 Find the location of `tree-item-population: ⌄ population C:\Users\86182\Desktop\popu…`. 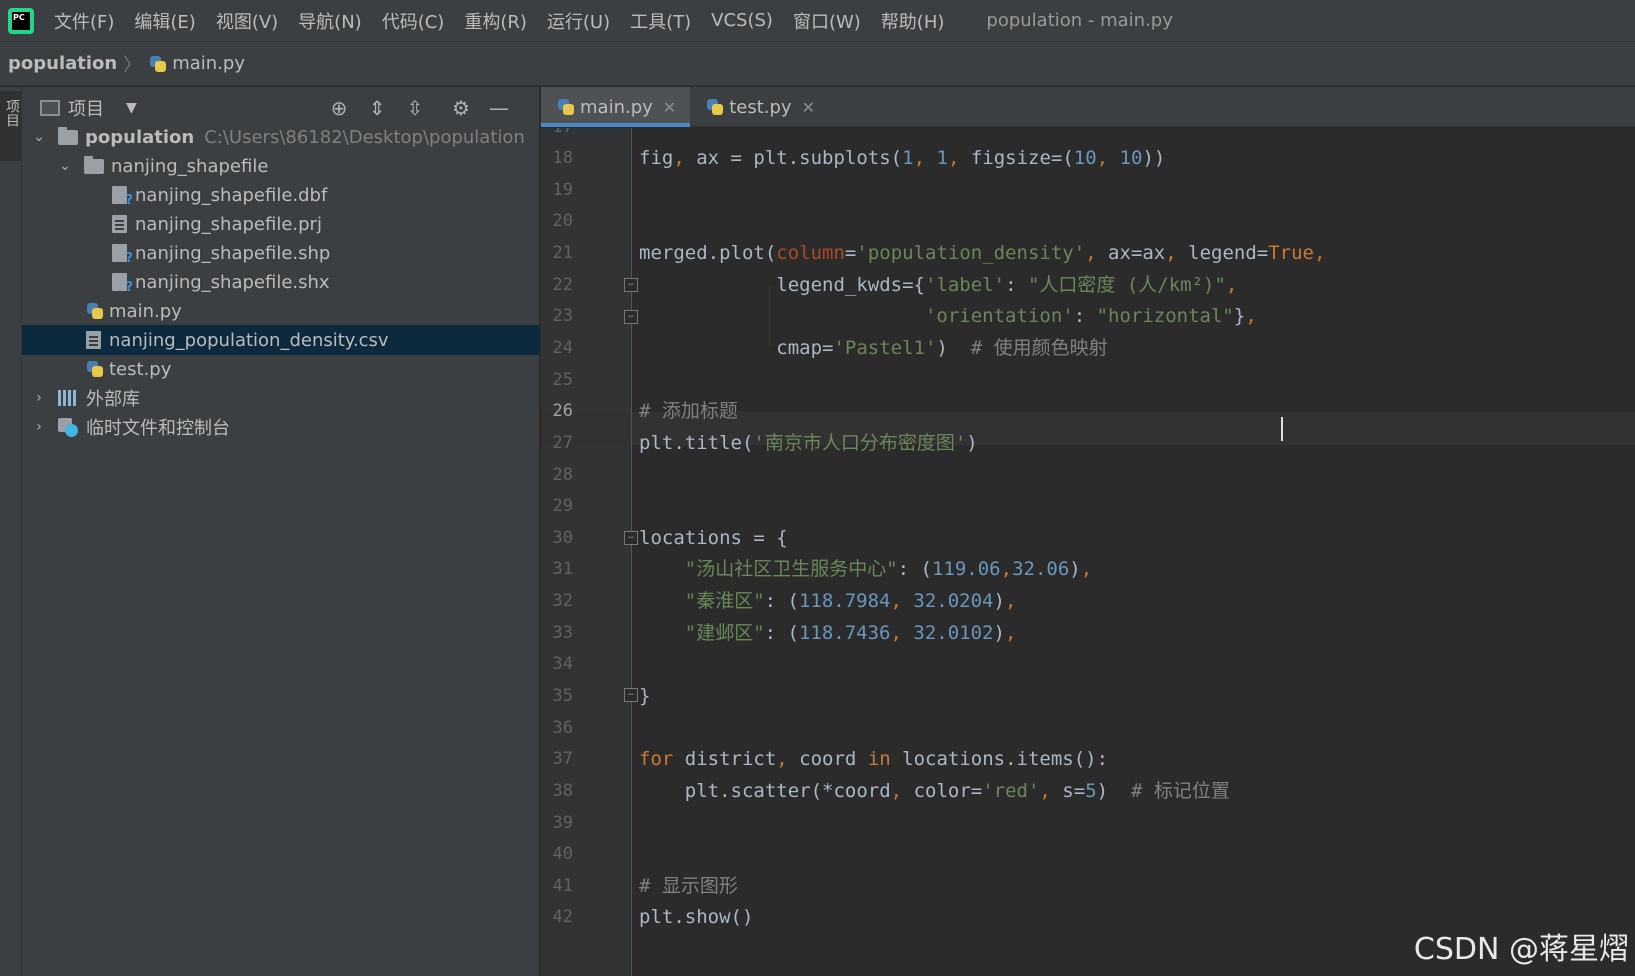

tree-item-population: ⌄ population C:\Users\86182\Desktop\popu… is located at coordinates (281, 137).